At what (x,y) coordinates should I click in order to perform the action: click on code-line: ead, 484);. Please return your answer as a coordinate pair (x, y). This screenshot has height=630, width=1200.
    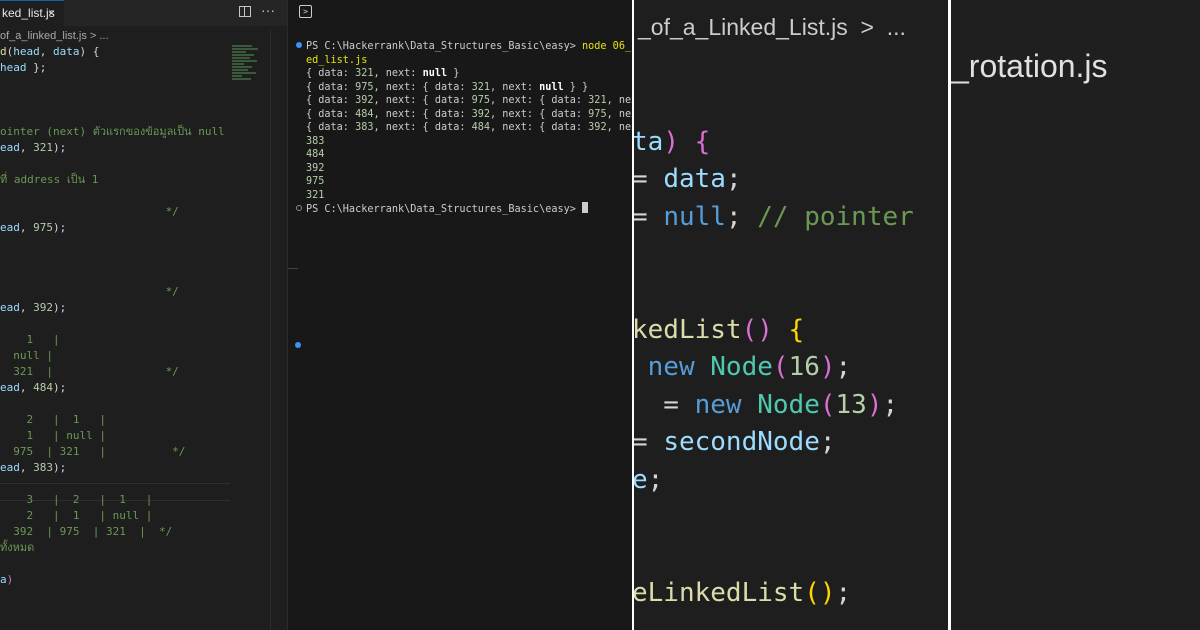
    Looking at the image, I should click on (112, 388).